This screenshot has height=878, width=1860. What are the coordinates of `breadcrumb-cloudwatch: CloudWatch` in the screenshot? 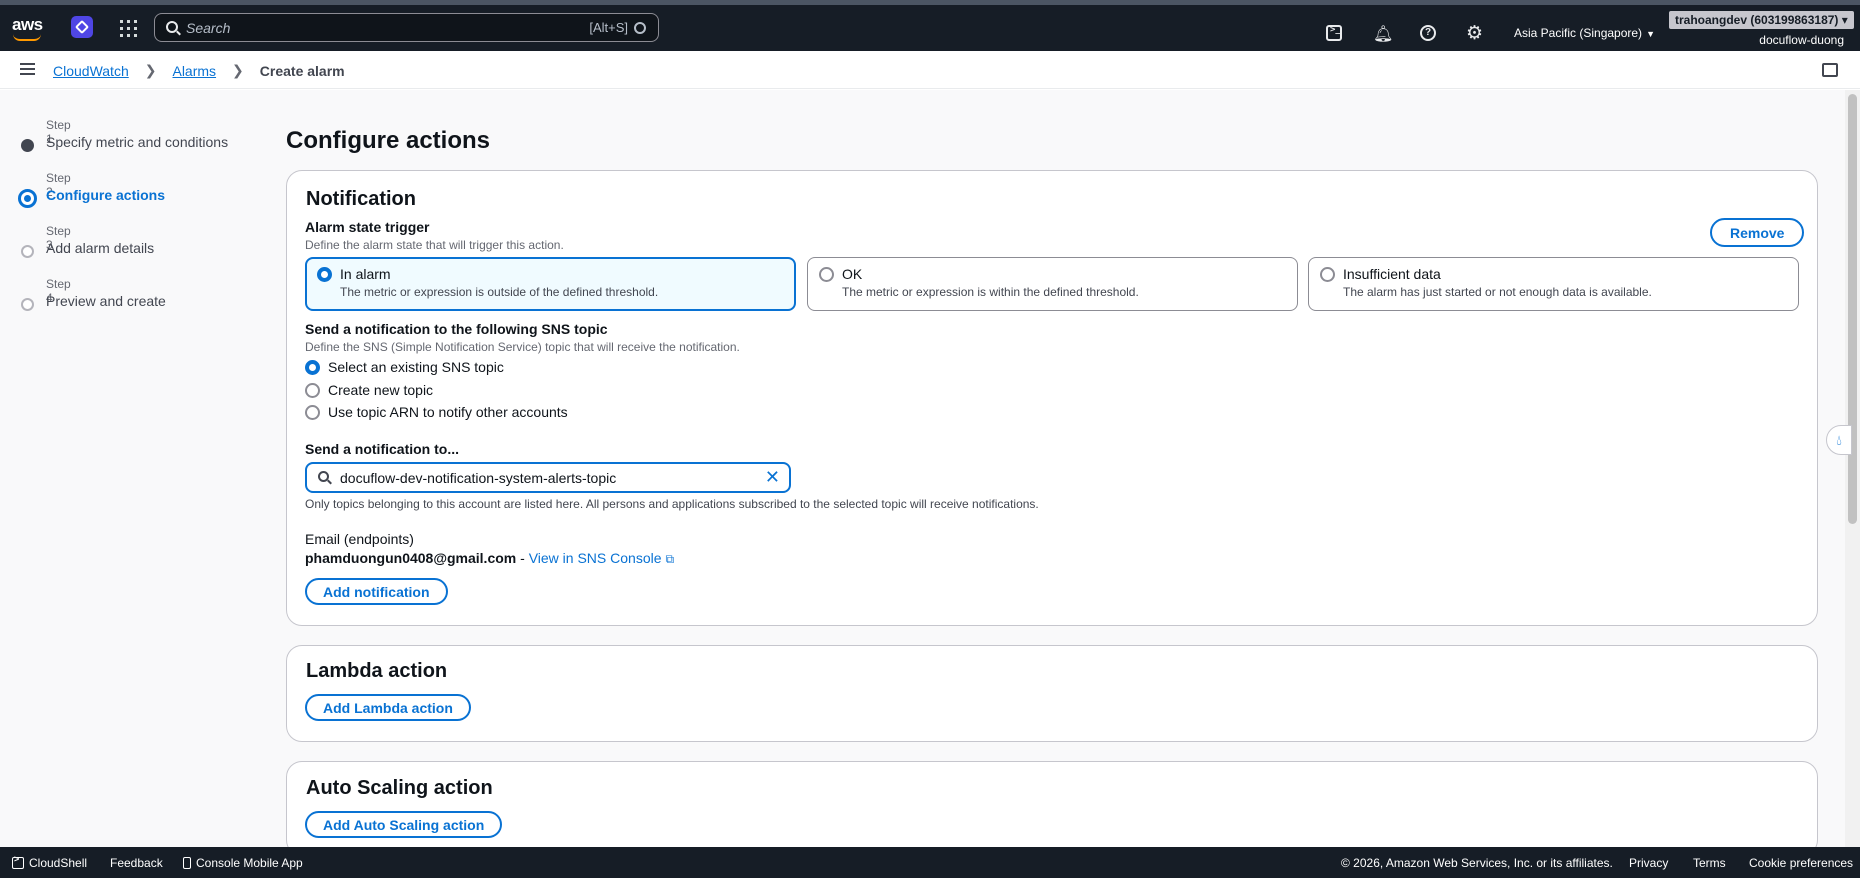 It's located at (91, 71).